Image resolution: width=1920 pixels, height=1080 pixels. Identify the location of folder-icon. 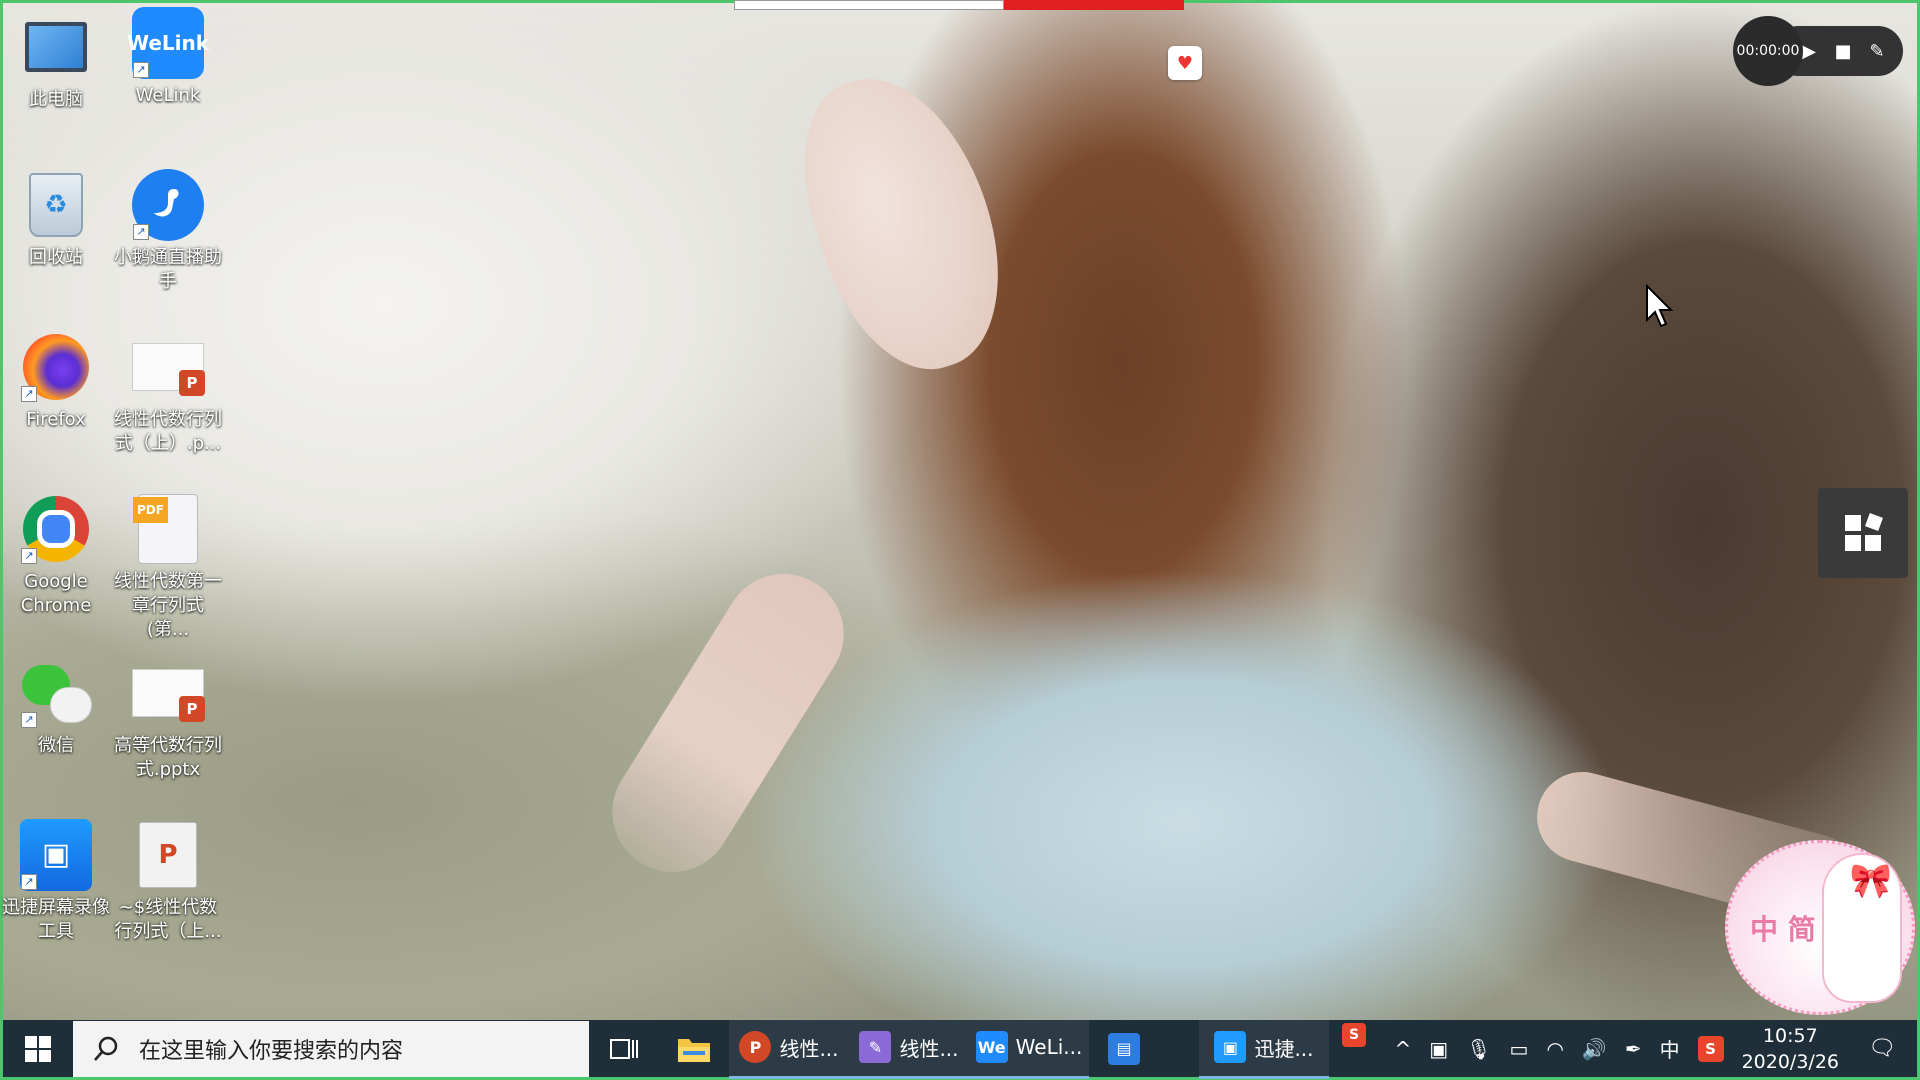
(694, 1050).